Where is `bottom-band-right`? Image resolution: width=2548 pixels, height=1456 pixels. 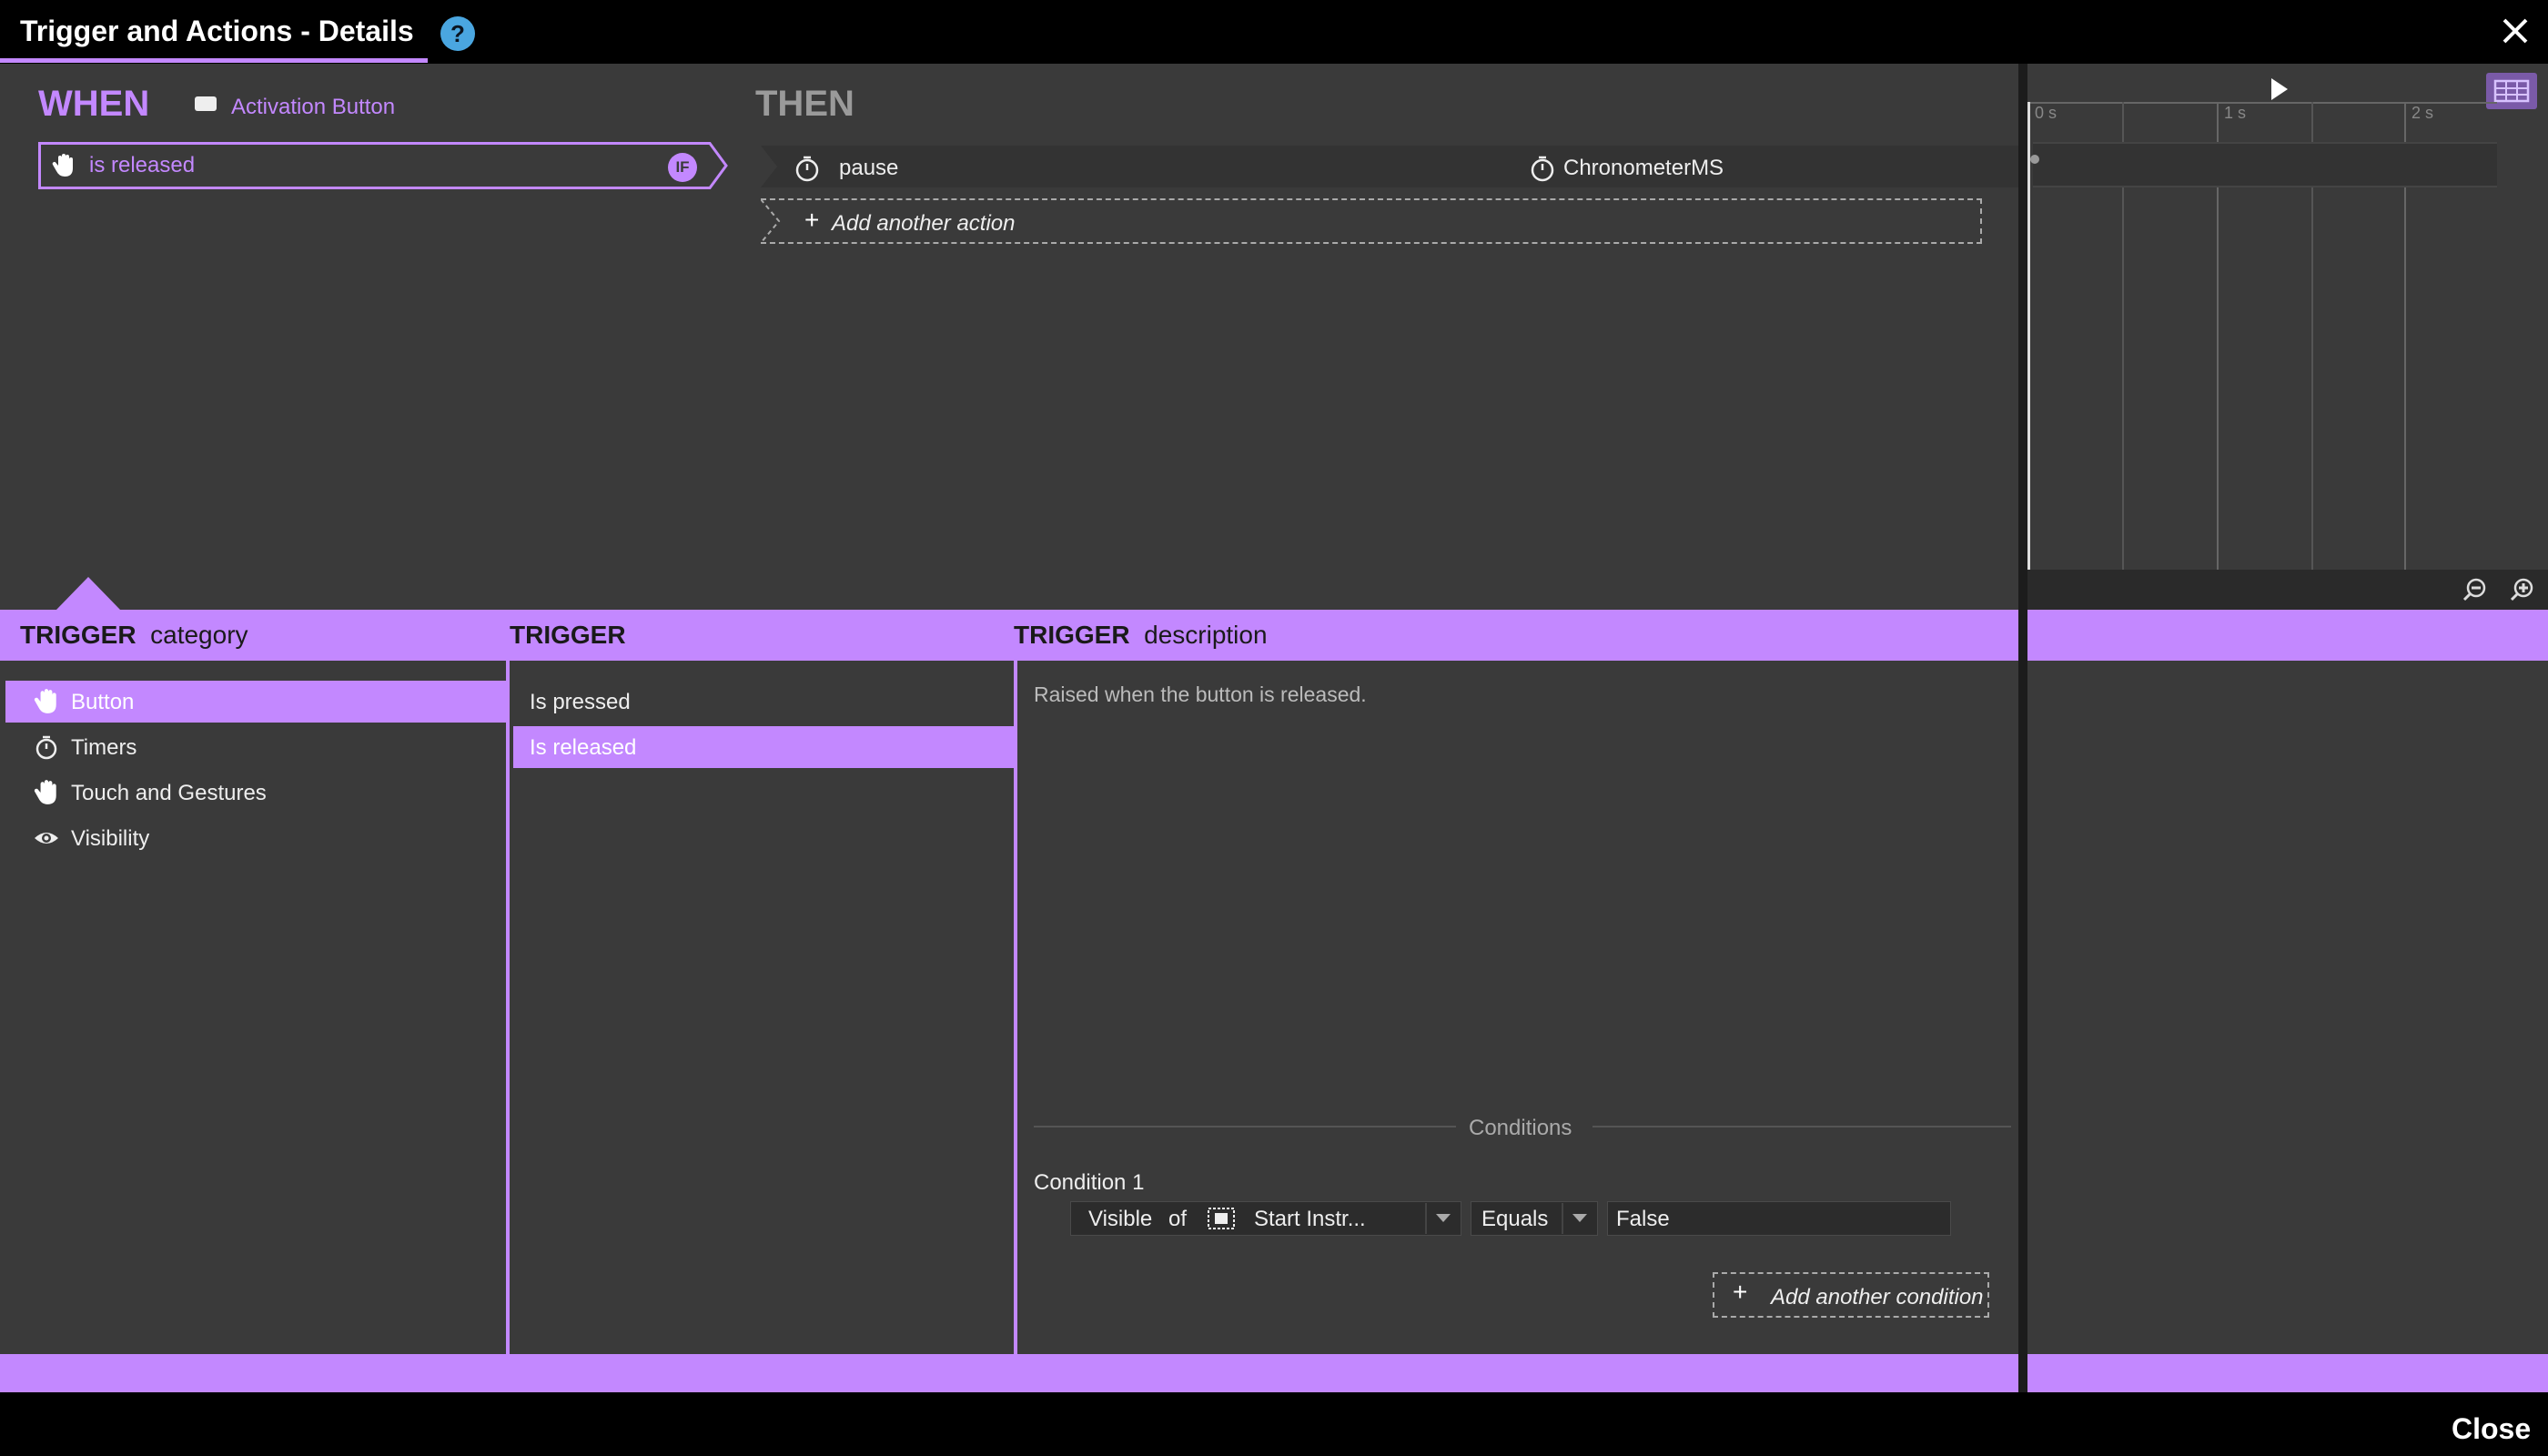 bottom-band-right is located at coordinates (2288, 1373).